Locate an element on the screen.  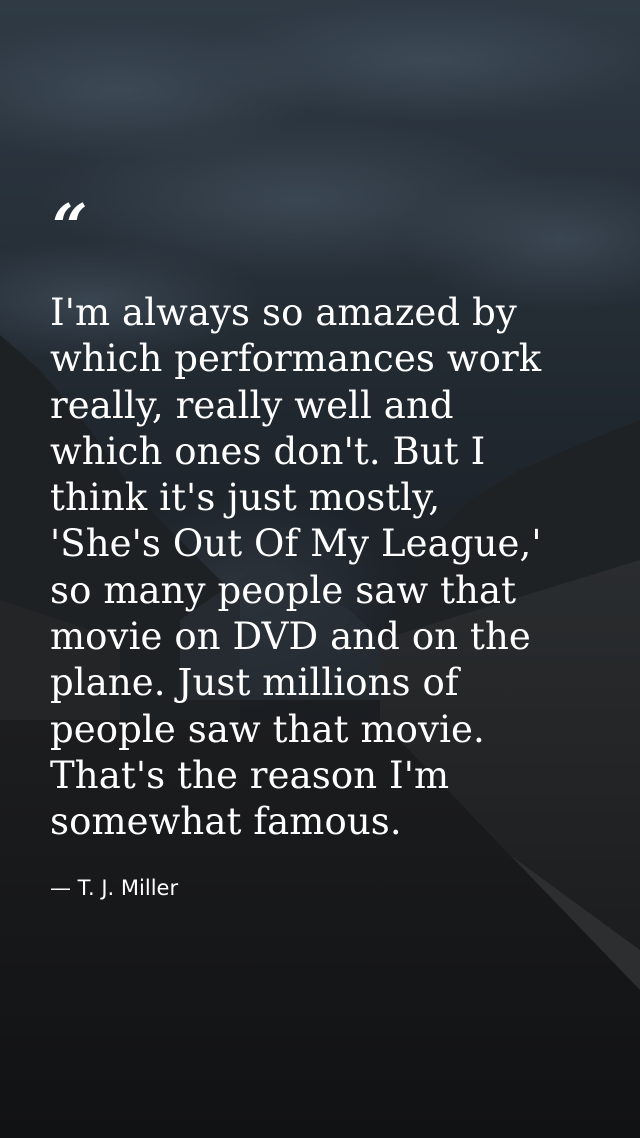
quote-mark-icon: “ is located at coordinates (70, 226).